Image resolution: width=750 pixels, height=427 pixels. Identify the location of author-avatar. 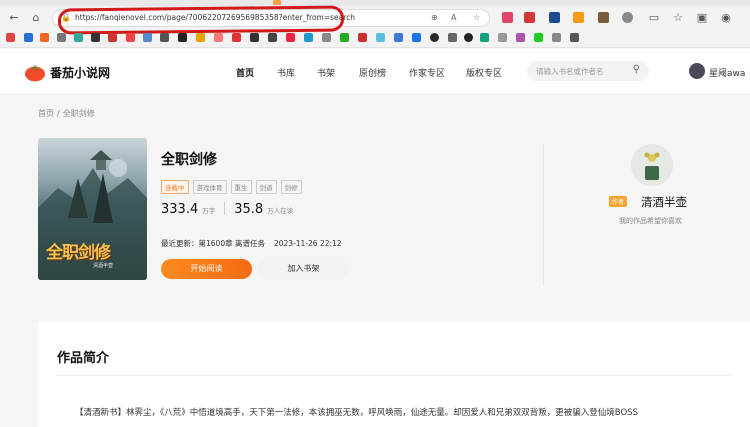
(652, 165).